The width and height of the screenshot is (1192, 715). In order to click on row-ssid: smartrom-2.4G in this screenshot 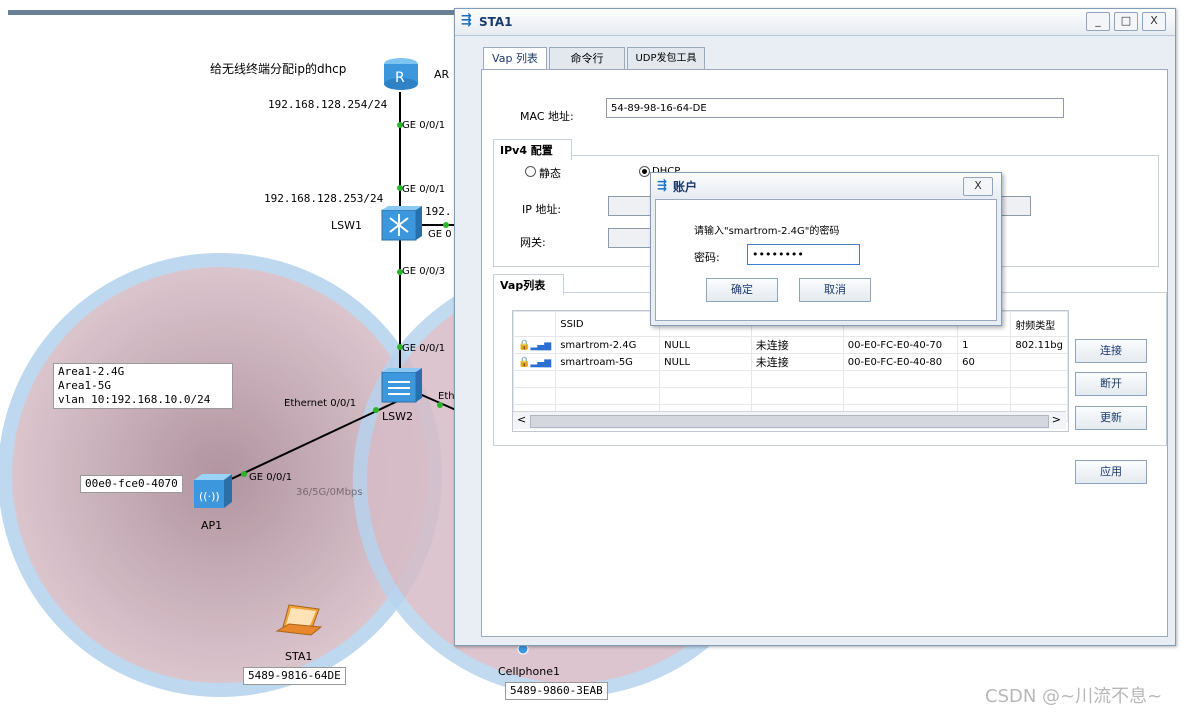, I will do `click(608, 345)`.